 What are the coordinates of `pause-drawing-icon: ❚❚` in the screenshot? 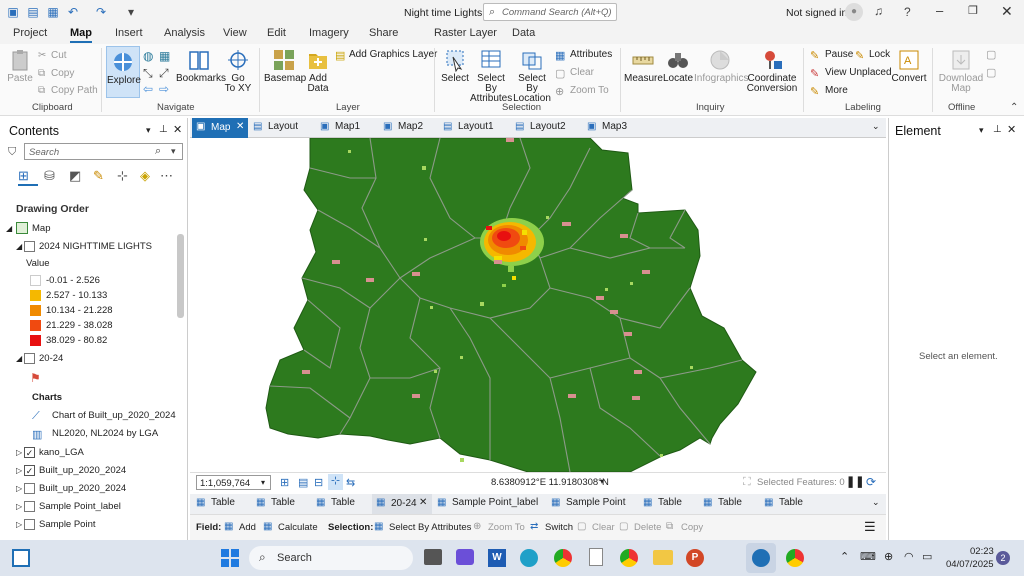 It's located at (855, 481).